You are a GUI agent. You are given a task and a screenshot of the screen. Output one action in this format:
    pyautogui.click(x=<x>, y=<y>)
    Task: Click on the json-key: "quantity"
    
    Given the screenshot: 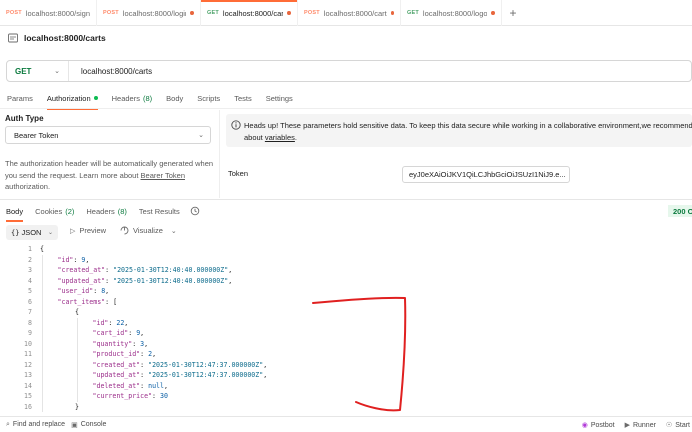 What is the action you would take?
    pyautogui.click(x=112, y=343)
    